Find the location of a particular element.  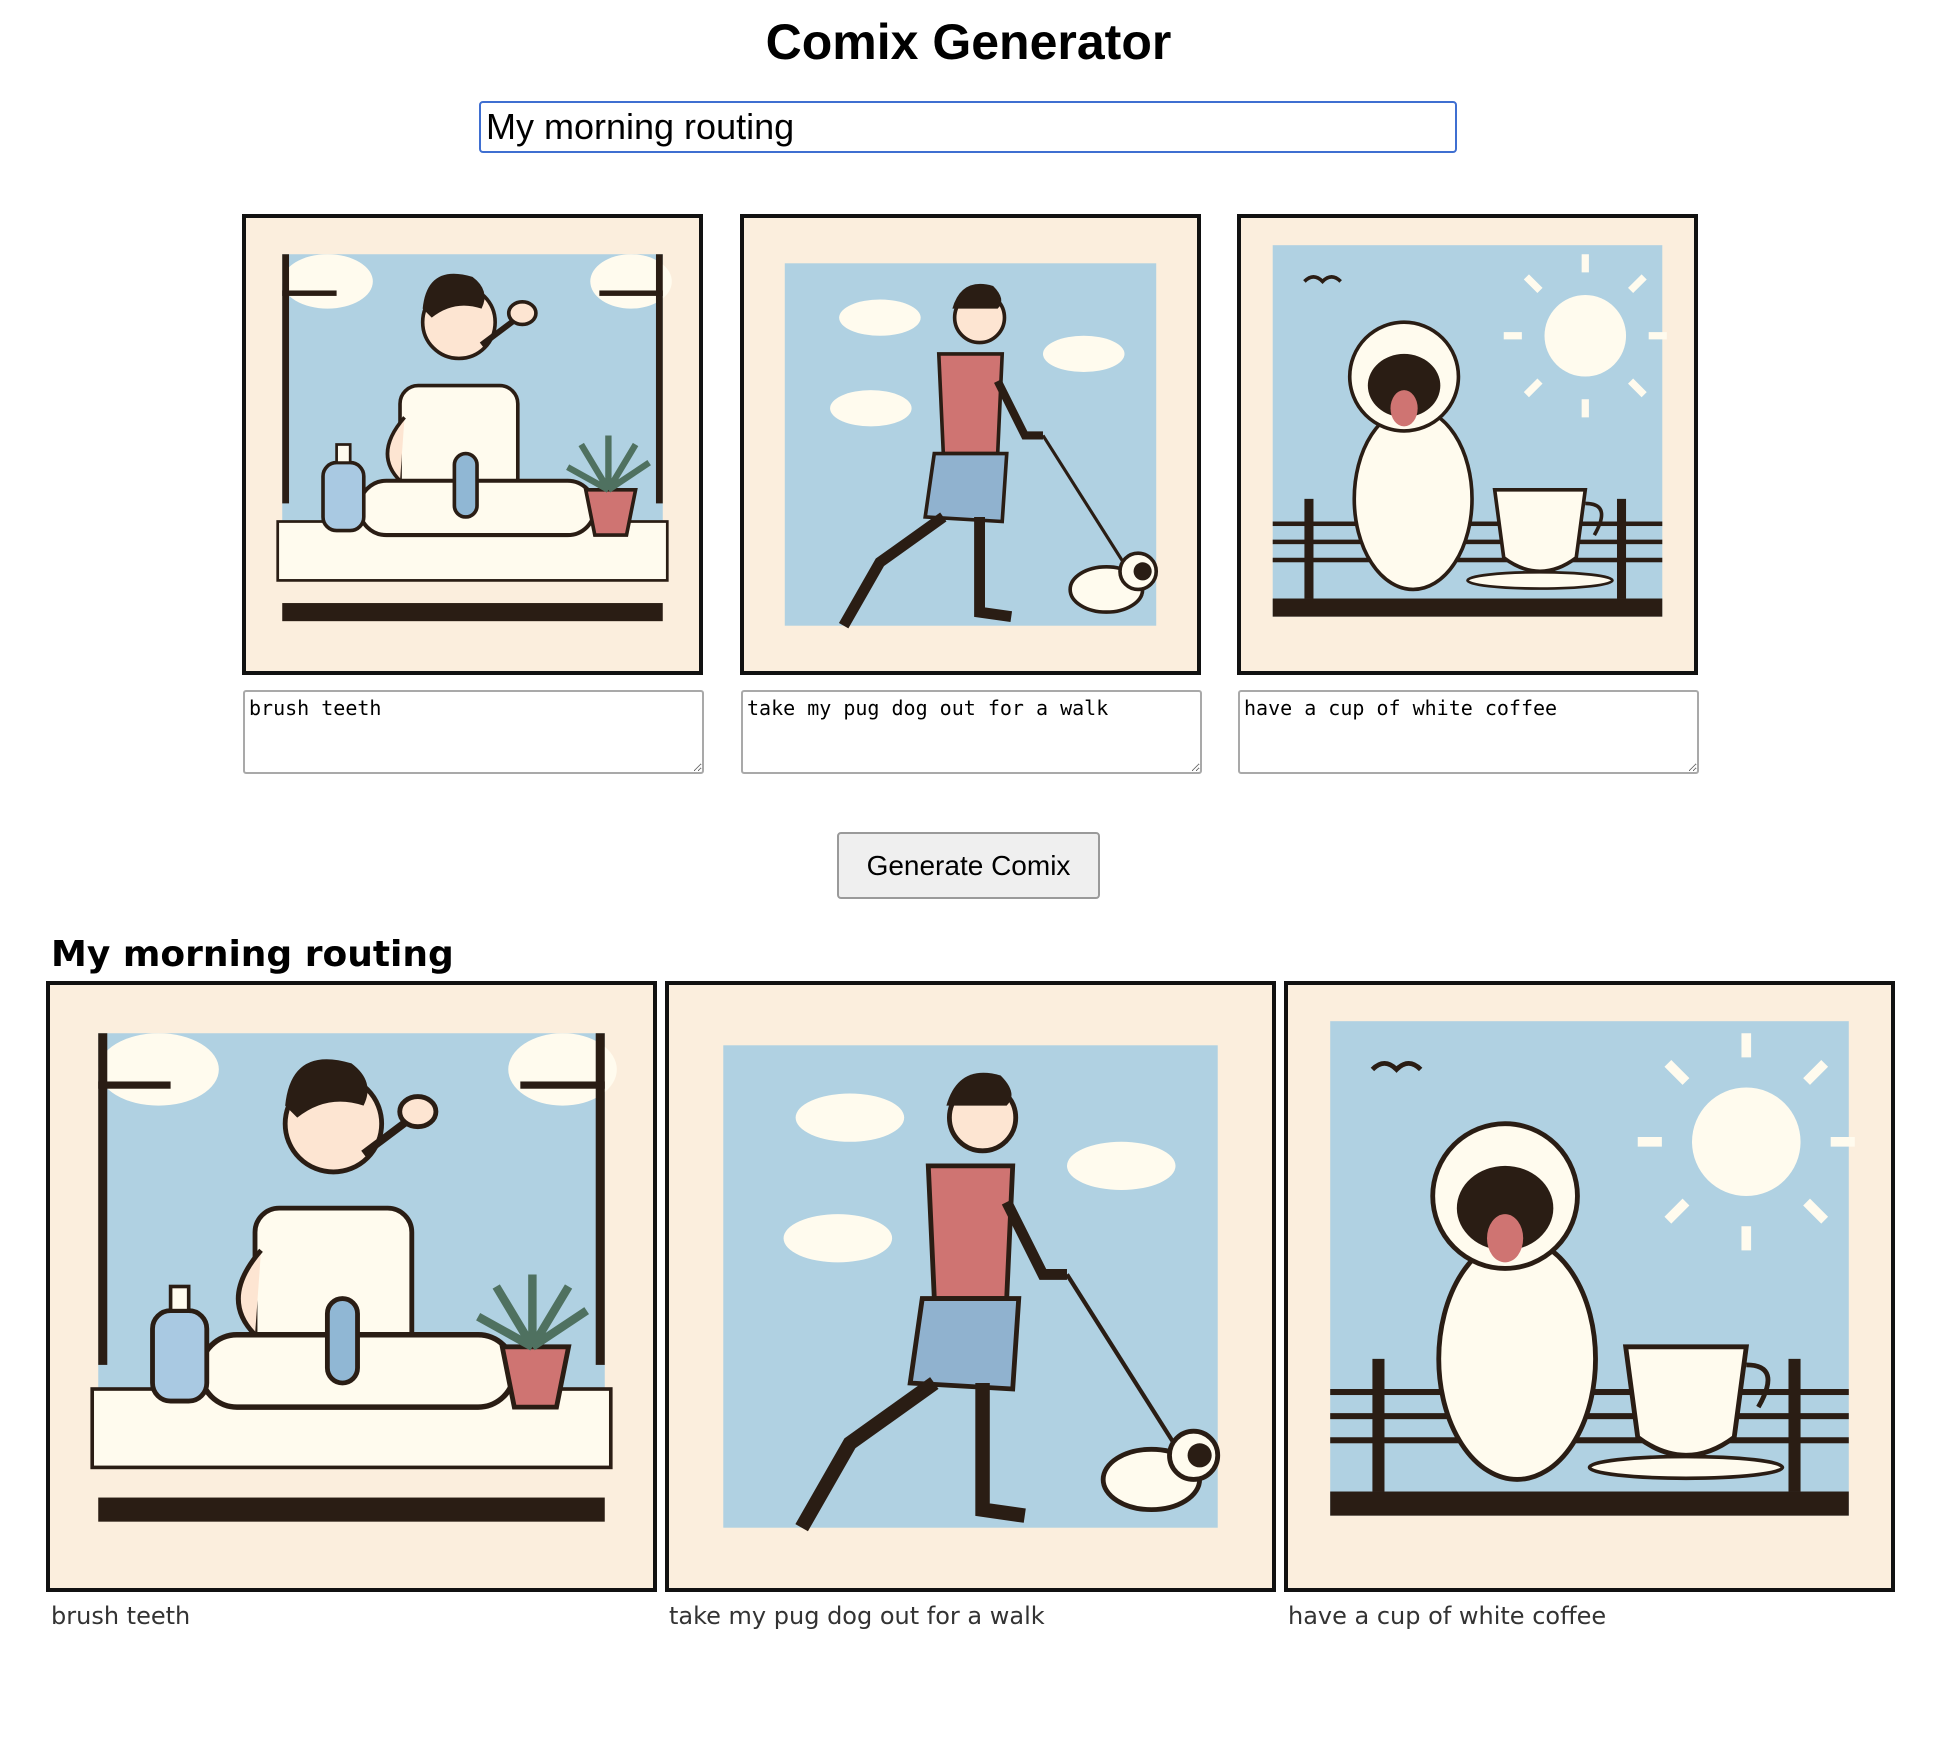

panel-1-description: brush teeth is located at coordinates (473, 732).